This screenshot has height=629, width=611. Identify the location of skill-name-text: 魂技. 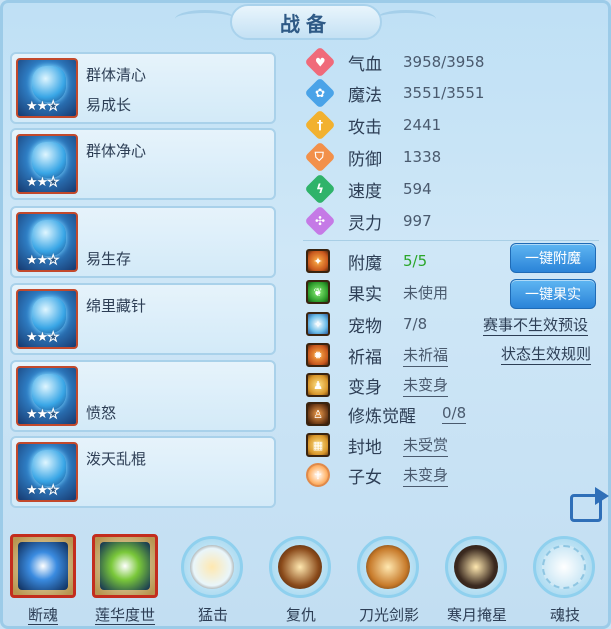
(564, 615).